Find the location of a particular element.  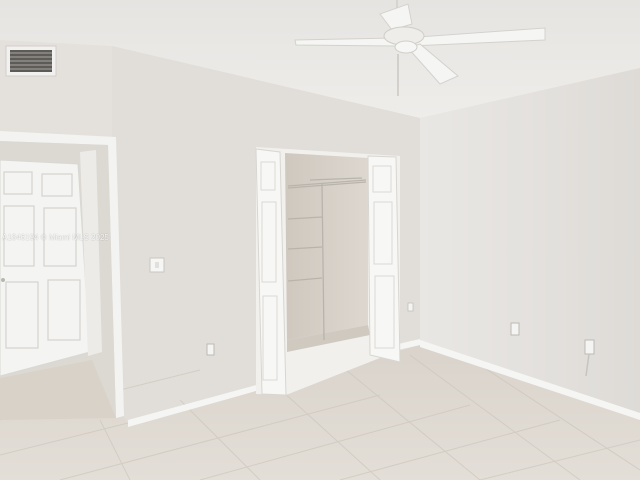

photo-watermark: A1846194 © Miami MLS 2025 is located at coordinates (55, 237).